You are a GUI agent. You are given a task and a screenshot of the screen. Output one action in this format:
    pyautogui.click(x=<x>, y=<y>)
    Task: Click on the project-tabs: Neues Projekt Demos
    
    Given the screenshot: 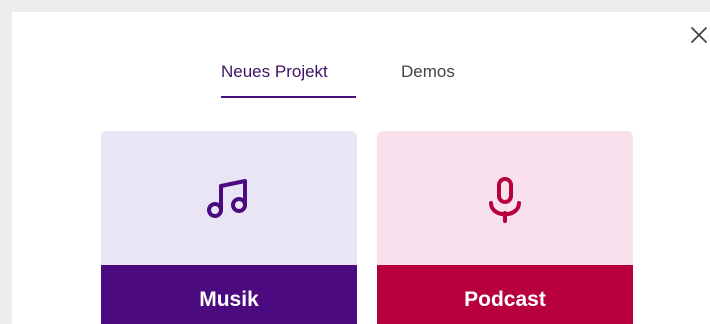 What is the action you would take?
    pyautogui.click(x=361, y=82)
    